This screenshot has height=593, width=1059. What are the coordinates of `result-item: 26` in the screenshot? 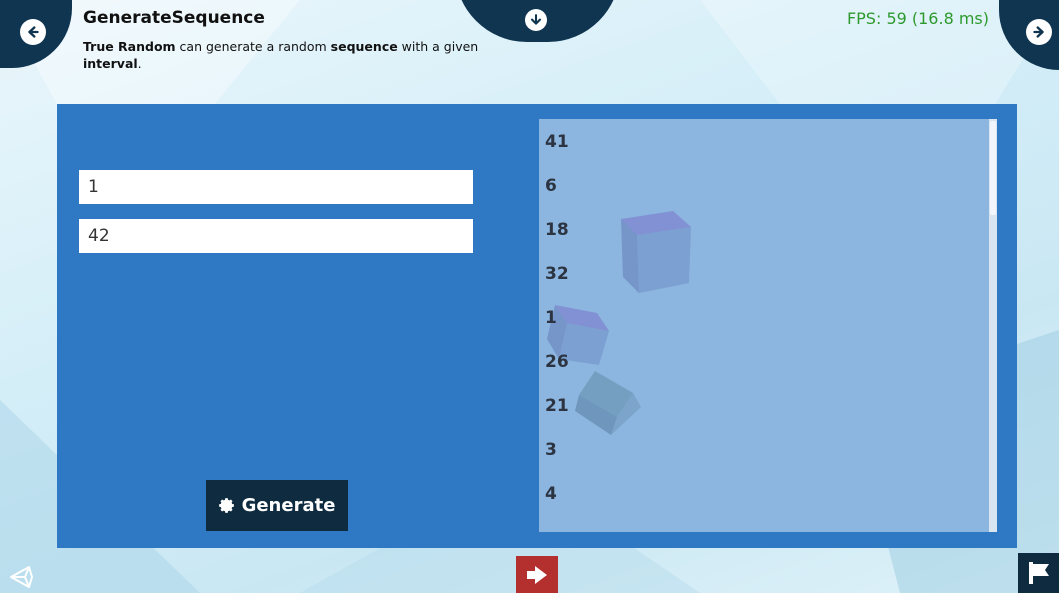 It's located at (557, 362).